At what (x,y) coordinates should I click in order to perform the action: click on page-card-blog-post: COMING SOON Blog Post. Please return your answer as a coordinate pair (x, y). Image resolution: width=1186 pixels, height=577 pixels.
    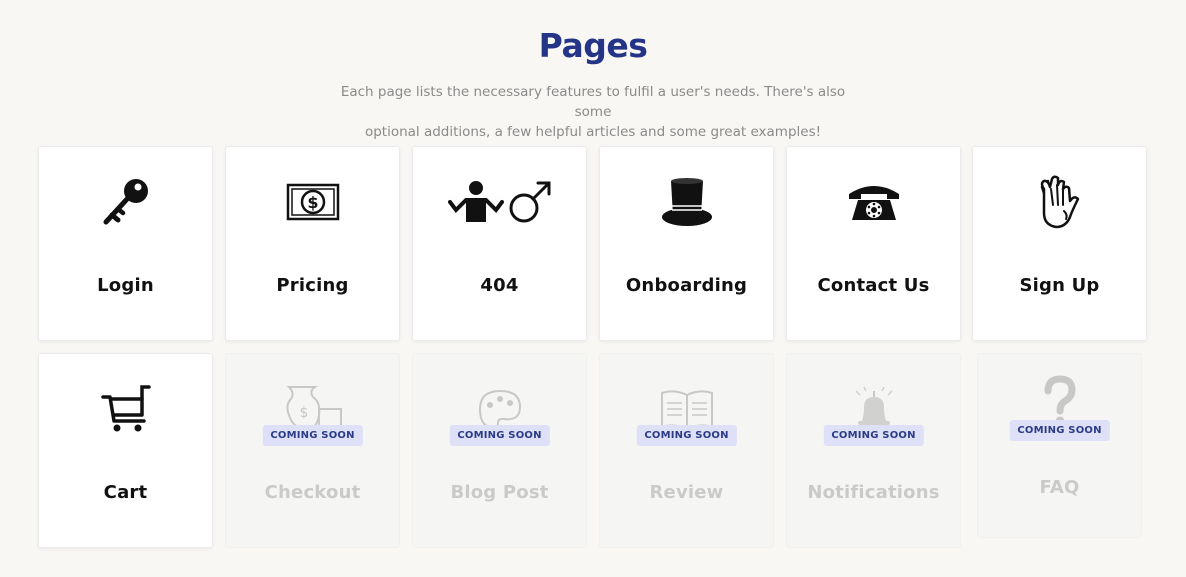
    Looking at the image, I should click on (499, 450).